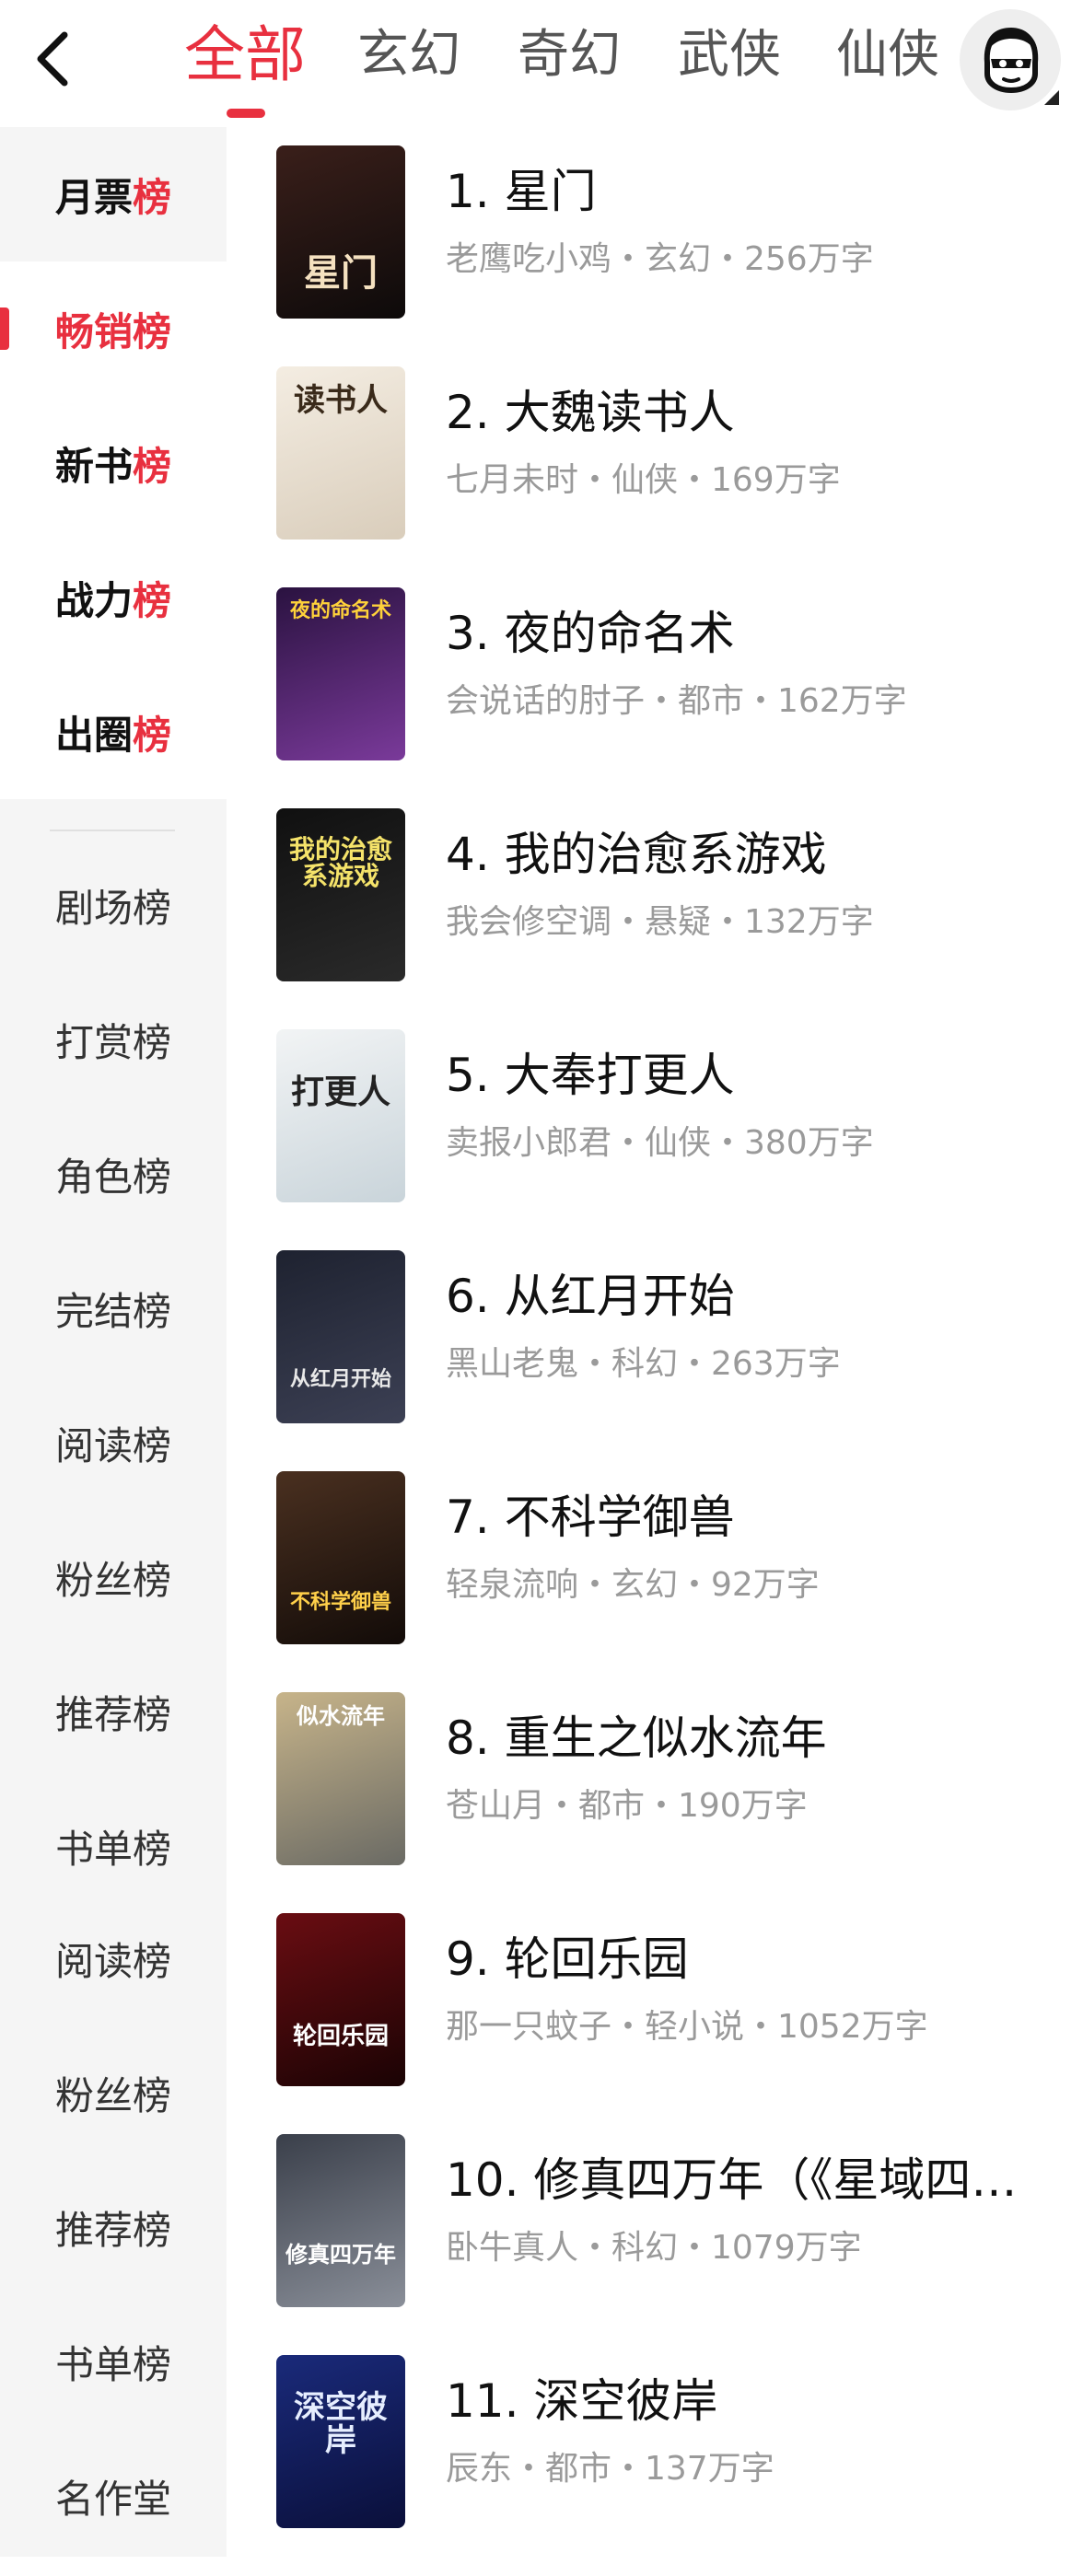 This screenshot has width=1083, height=2576. What do you see at coordinates (245, 55) in the screenshot?
I see `tab-all: 全部` at bounding box center [245, 55].